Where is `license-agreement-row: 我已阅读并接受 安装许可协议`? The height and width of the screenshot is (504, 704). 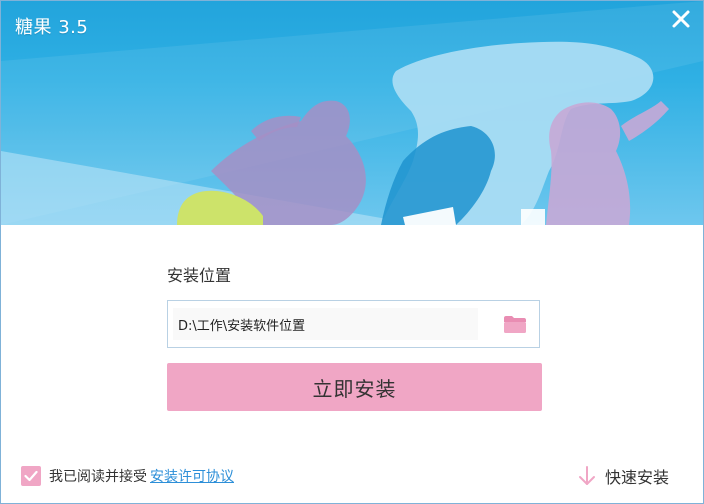
license-agreement-row: 我已阅读并接受 安装许可协议 is located at coordinates (127, 476).